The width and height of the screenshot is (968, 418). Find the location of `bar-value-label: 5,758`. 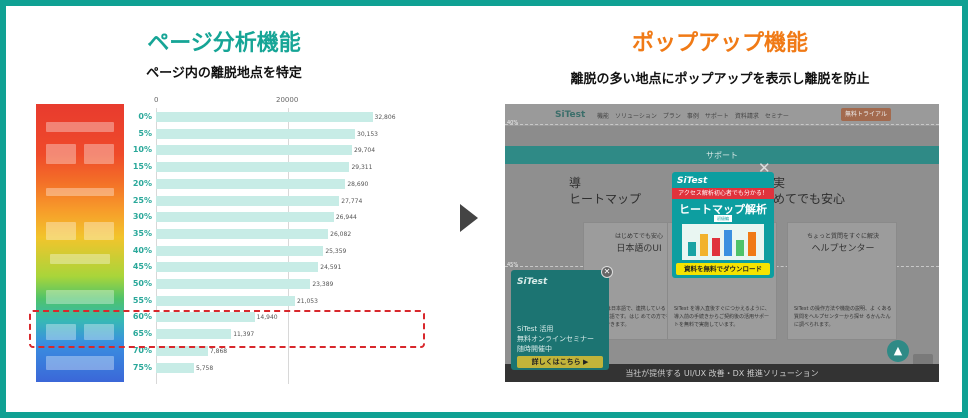

bar-value-label: 5,758 is located at coordinates (205, 368).